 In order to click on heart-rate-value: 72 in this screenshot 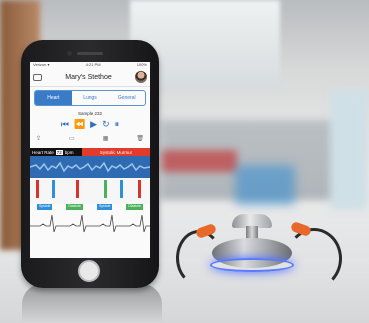, I will do `click(59, 152)`.